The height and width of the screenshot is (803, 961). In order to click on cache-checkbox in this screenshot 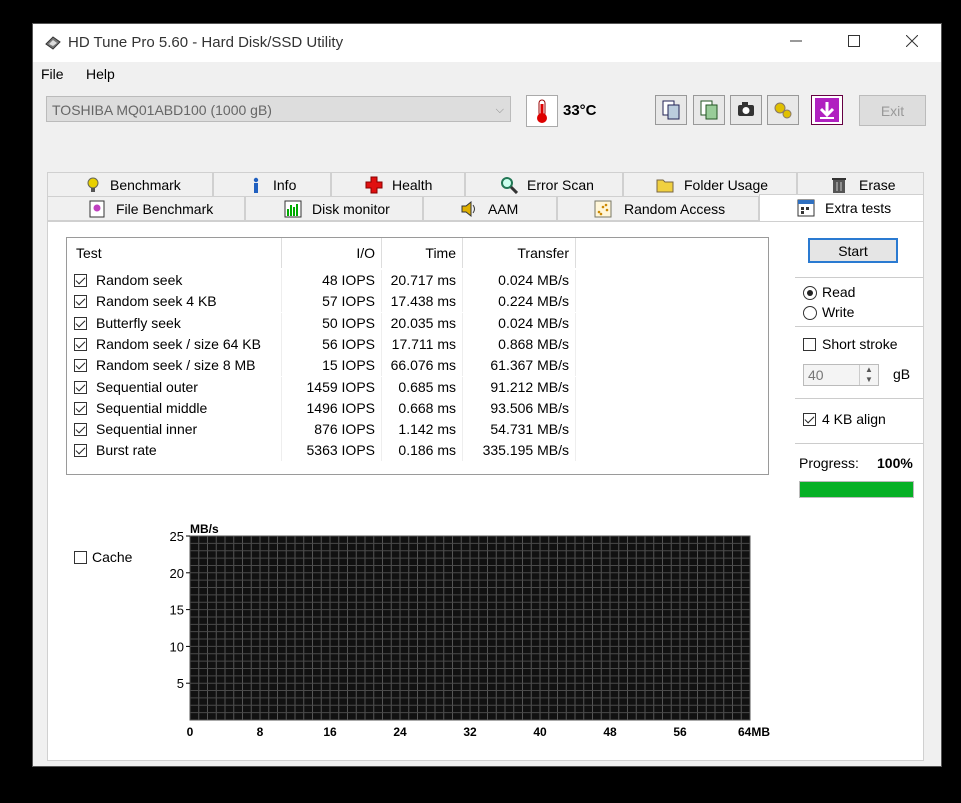, I will do `click(80, 557)`.